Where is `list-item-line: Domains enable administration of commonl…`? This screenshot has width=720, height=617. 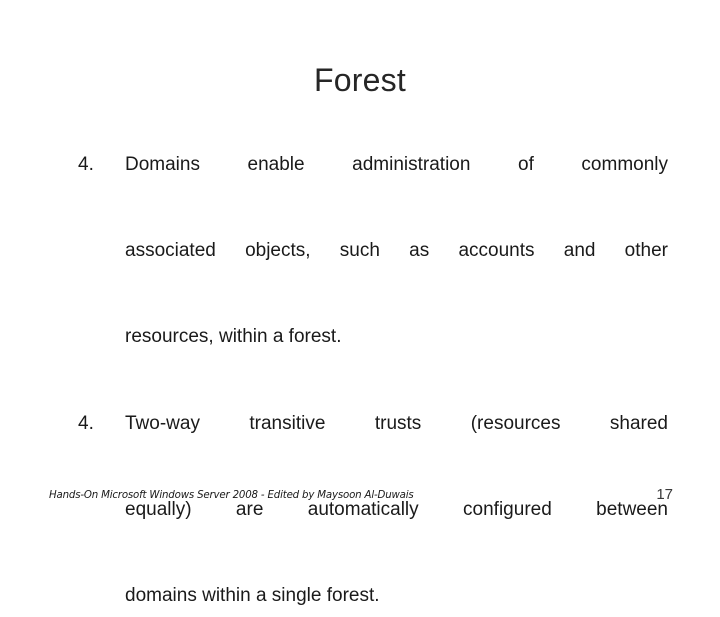
list-item-line: Domains enable administration of commonl… is located at coordinates (396, 164).